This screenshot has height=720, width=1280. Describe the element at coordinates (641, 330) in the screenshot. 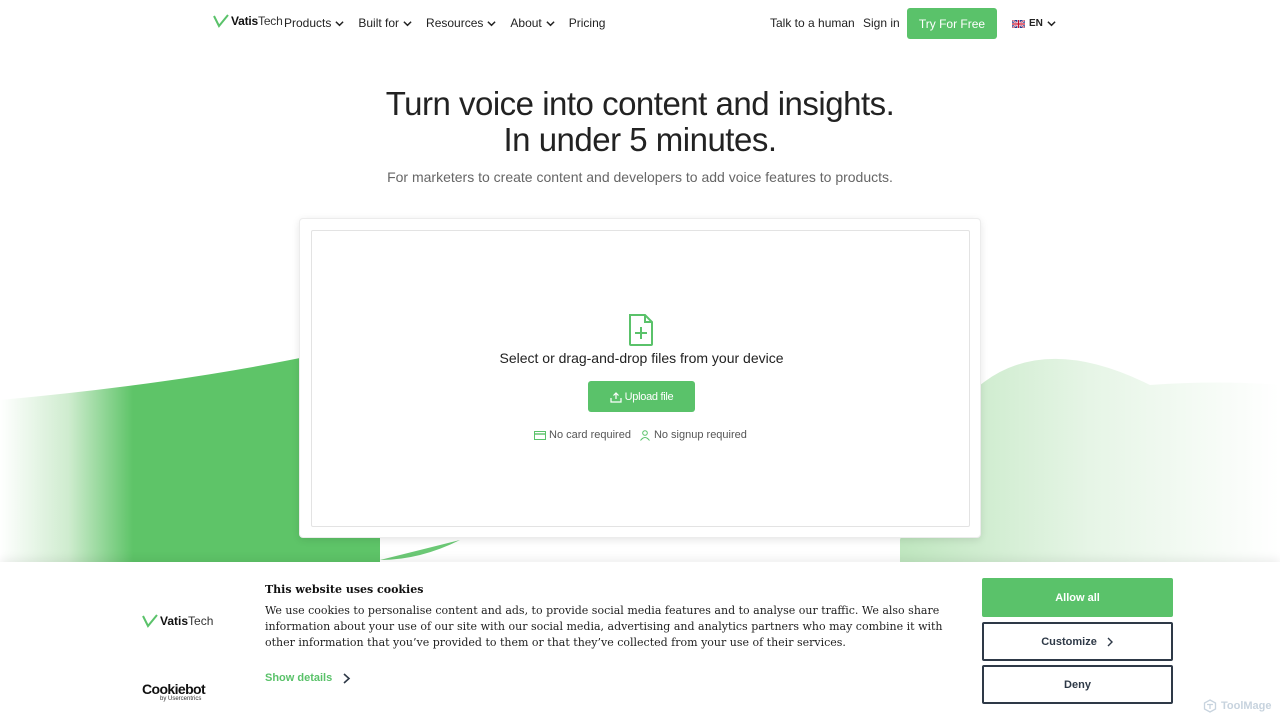

I see `file-add-icon` at that location.